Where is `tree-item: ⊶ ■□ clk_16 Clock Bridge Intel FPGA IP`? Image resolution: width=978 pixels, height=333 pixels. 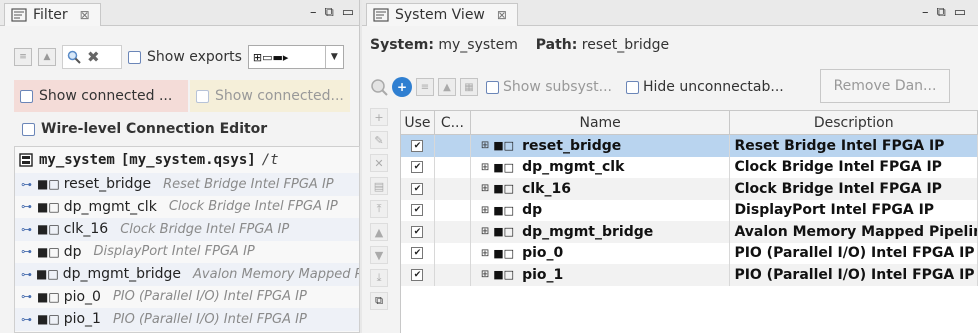
tree-item: ⊶ ■□ clk_16 Clock Bridge Intel FPGA IP is located at coordinates (187, 229).